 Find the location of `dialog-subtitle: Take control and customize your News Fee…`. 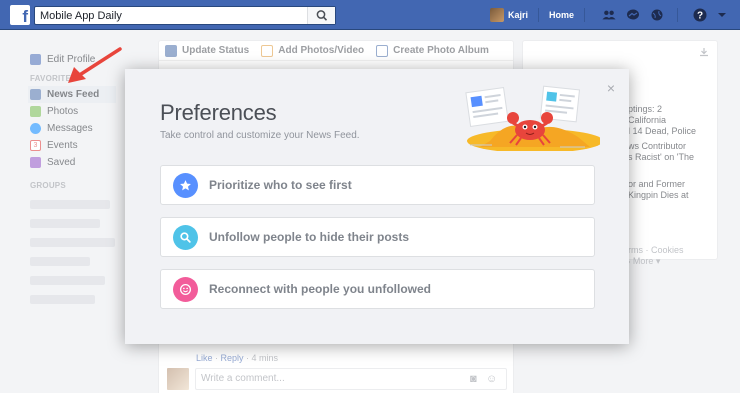

dialog-subtitle: Take control and customize your News Fee… is located at coordinates (260, 135).